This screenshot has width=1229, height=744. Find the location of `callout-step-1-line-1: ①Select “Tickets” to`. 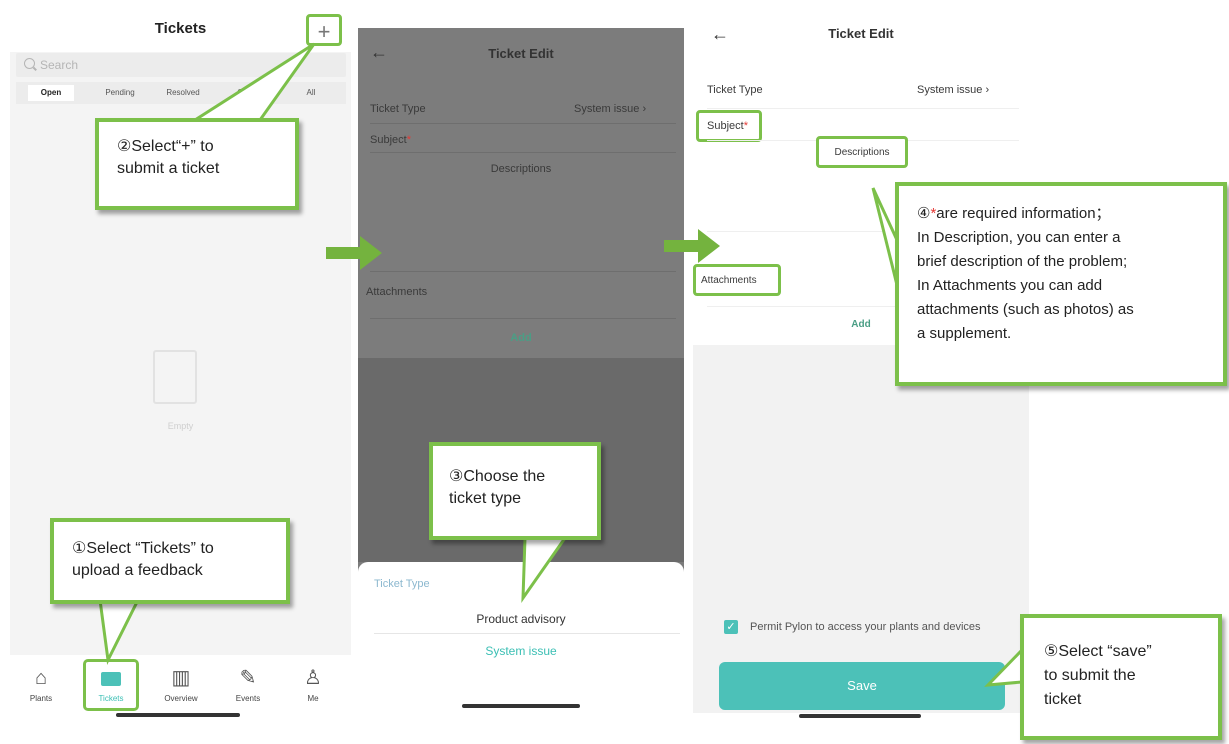

callout-step-1-line-1: ①Select “Tickets” to is located at coordinates (143, 548).